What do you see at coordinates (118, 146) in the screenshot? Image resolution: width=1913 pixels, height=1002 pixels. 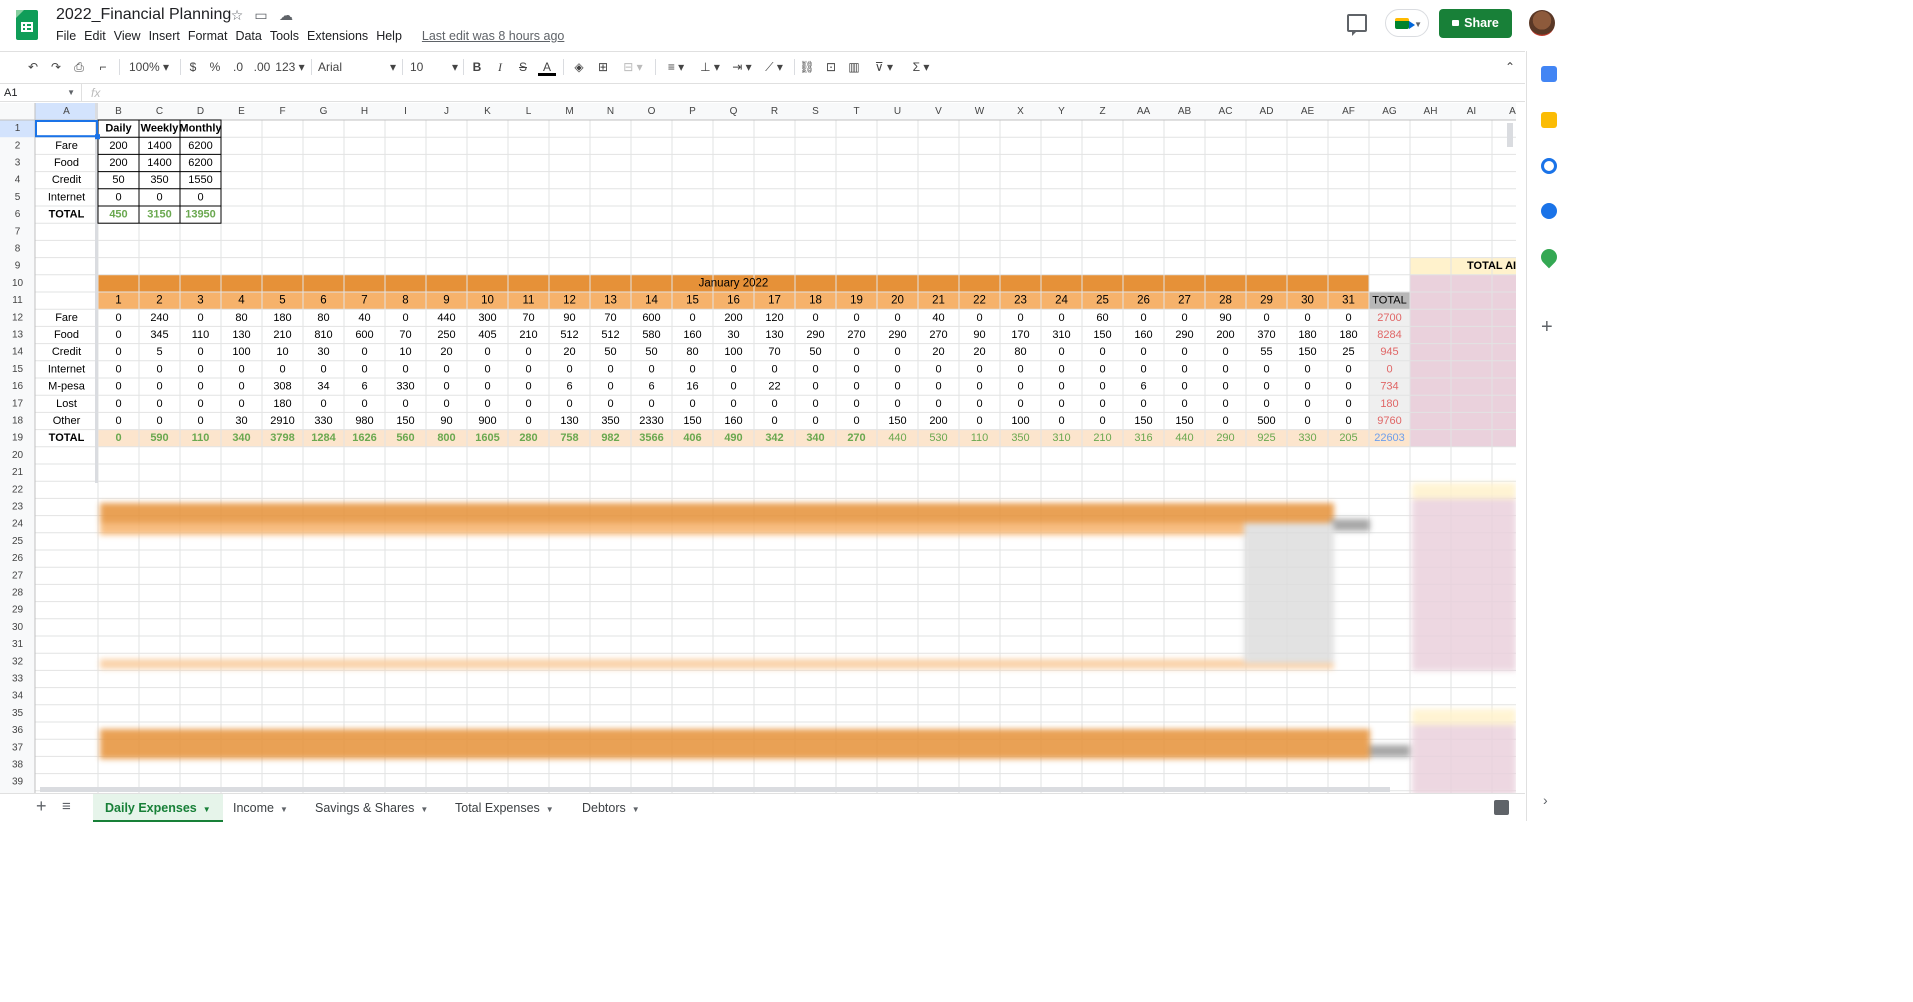 I see `budget-cell: 200` at bounding box center [118, 146].